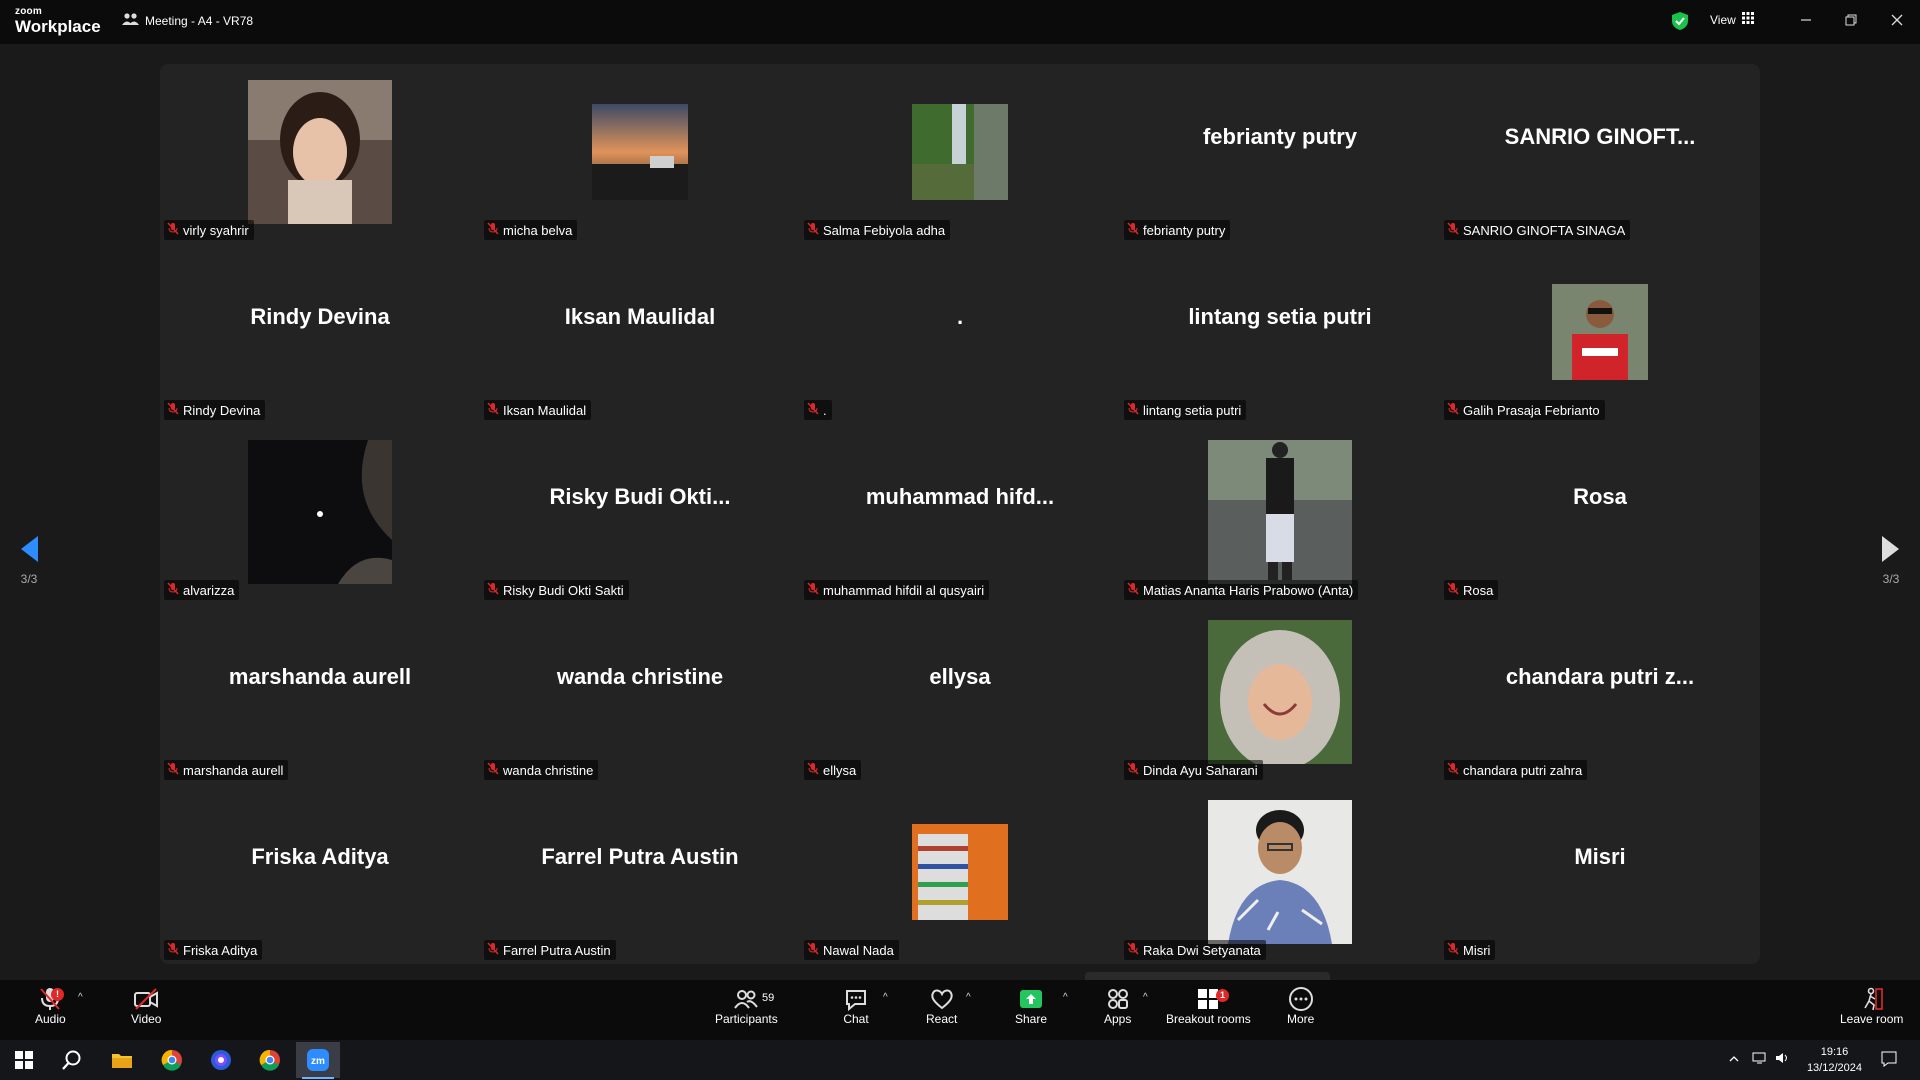  I want to click on chrome-icon, so click(172, 1060).